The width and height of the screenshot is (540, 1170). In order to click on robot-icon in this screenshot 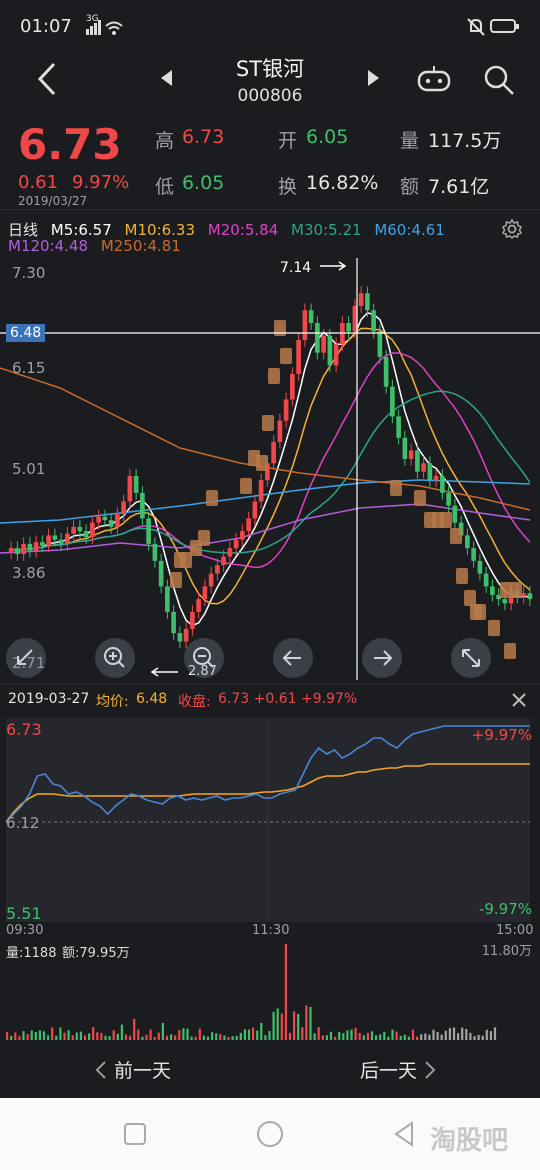, I will do `click(434, 79)`.